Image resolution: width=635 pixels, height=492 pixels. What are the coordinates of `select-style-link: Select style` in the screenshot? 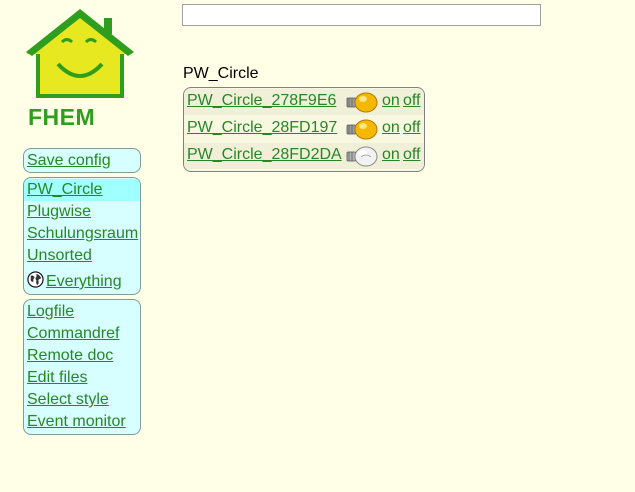 It's located at (82, 400).